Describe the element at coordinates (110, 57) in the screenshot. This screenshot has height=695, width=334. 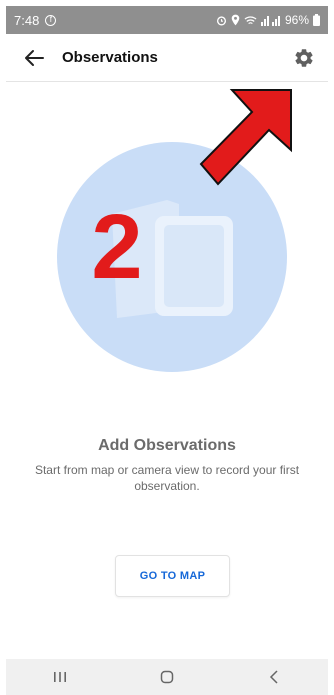
I see `page-title: Observations` at that location.